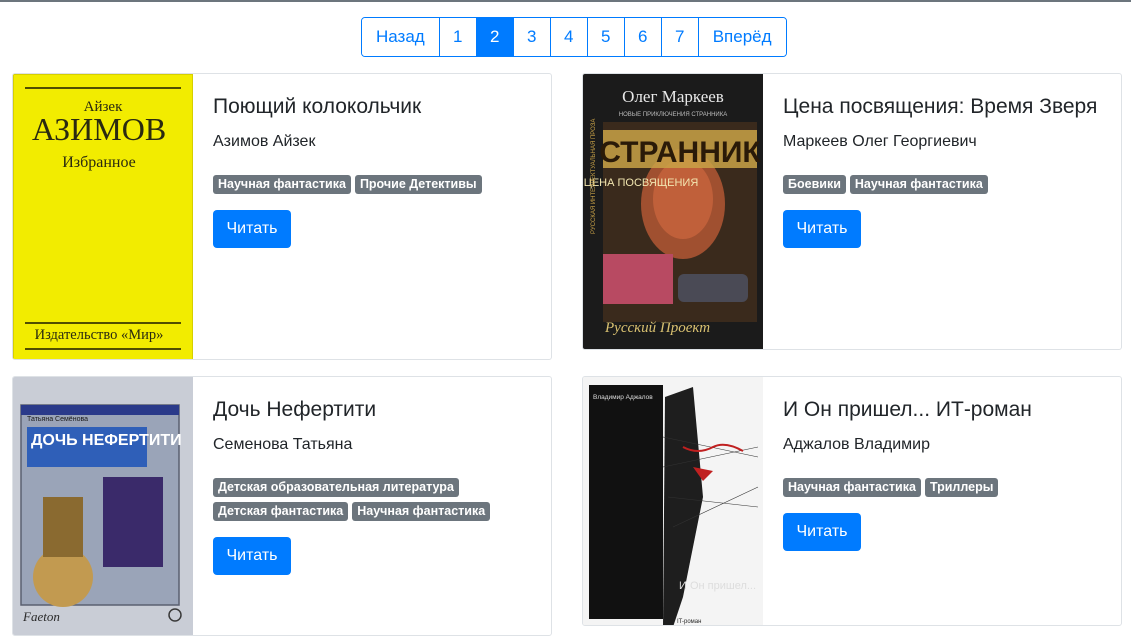  What do you see at coordinates (99, 129) in the screenshot?
I see `svg-text: АЗИМОВ` at bounding box center [99, 129].